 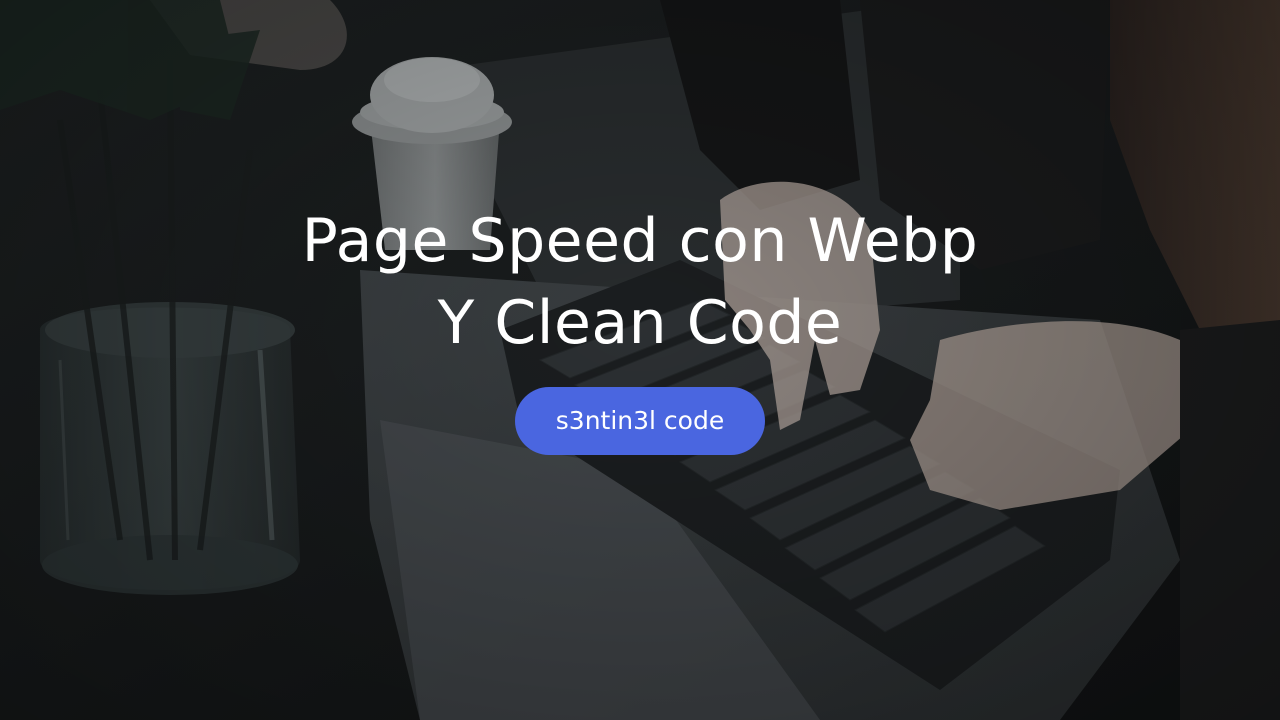 I want to click on title-line-2: Y Clean Code, so click(x=640, y=323).